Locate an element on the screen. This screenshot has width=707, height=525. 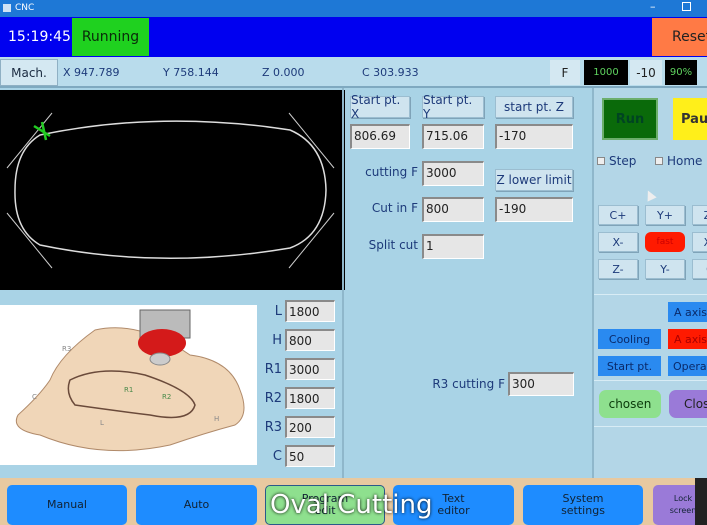
run-state-badge: Running is located at coordinates (110, 37).